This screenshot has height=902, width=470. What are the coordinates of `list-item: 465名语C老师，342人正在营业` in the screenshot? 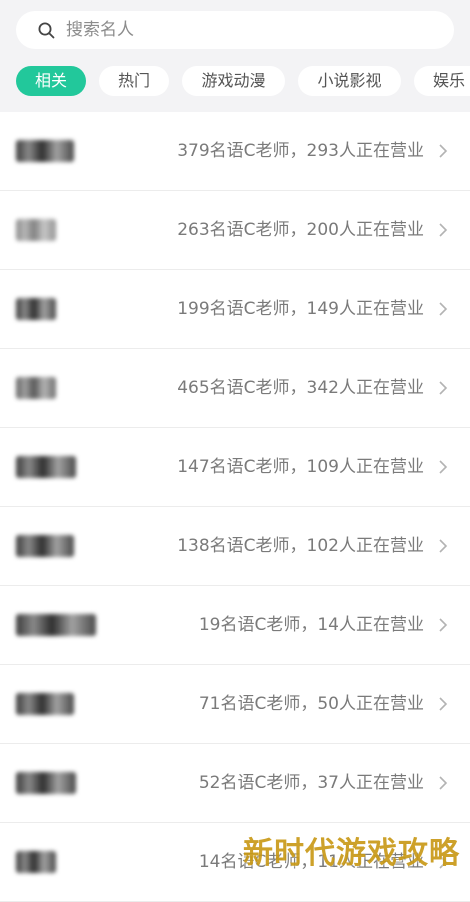 It's located at (235, 388).